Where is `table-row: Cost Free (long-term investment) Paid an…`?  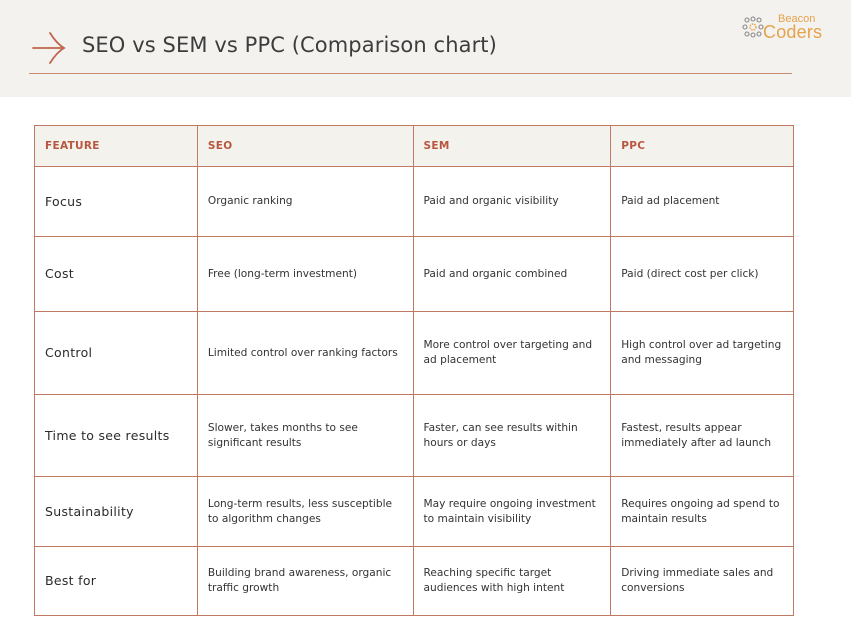 table-row: Cost Free (long-term investment) Paid an… is located at coordinates (414, 274).